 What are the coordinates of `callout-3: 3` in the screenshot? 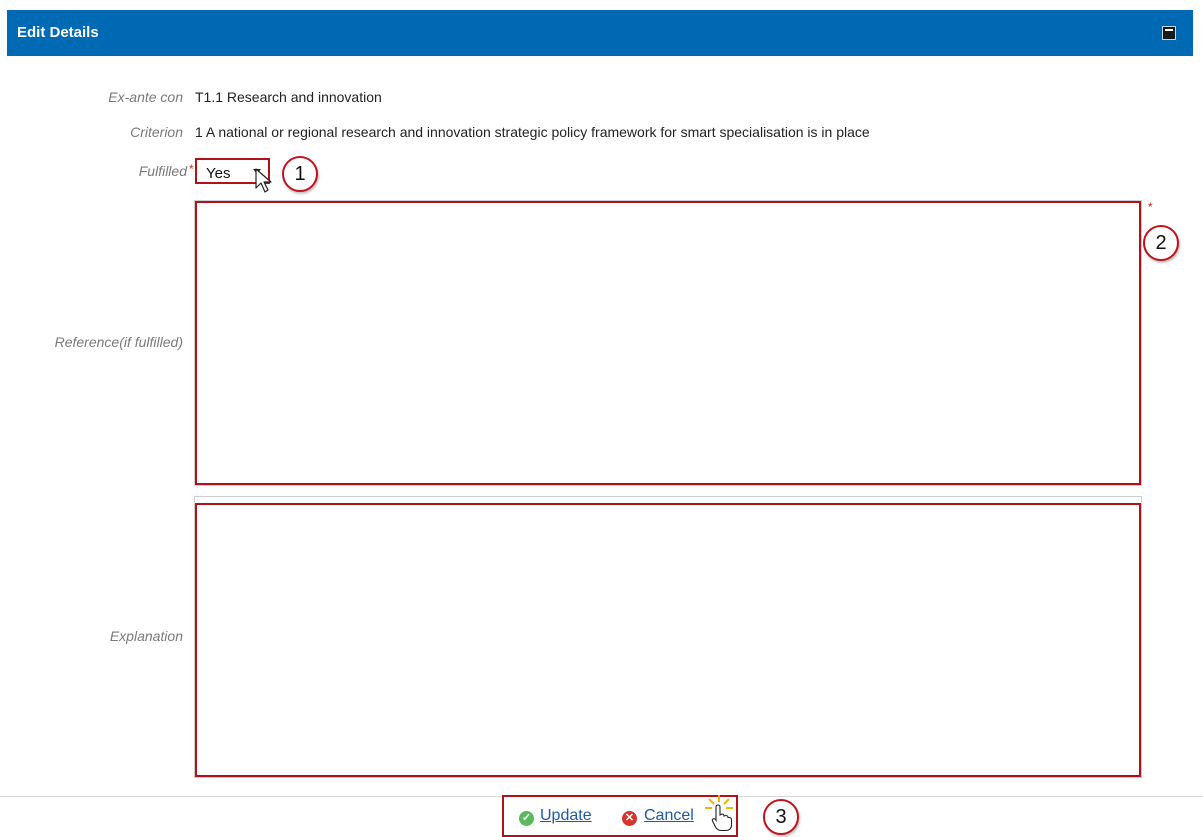 It's located at (781, 817).